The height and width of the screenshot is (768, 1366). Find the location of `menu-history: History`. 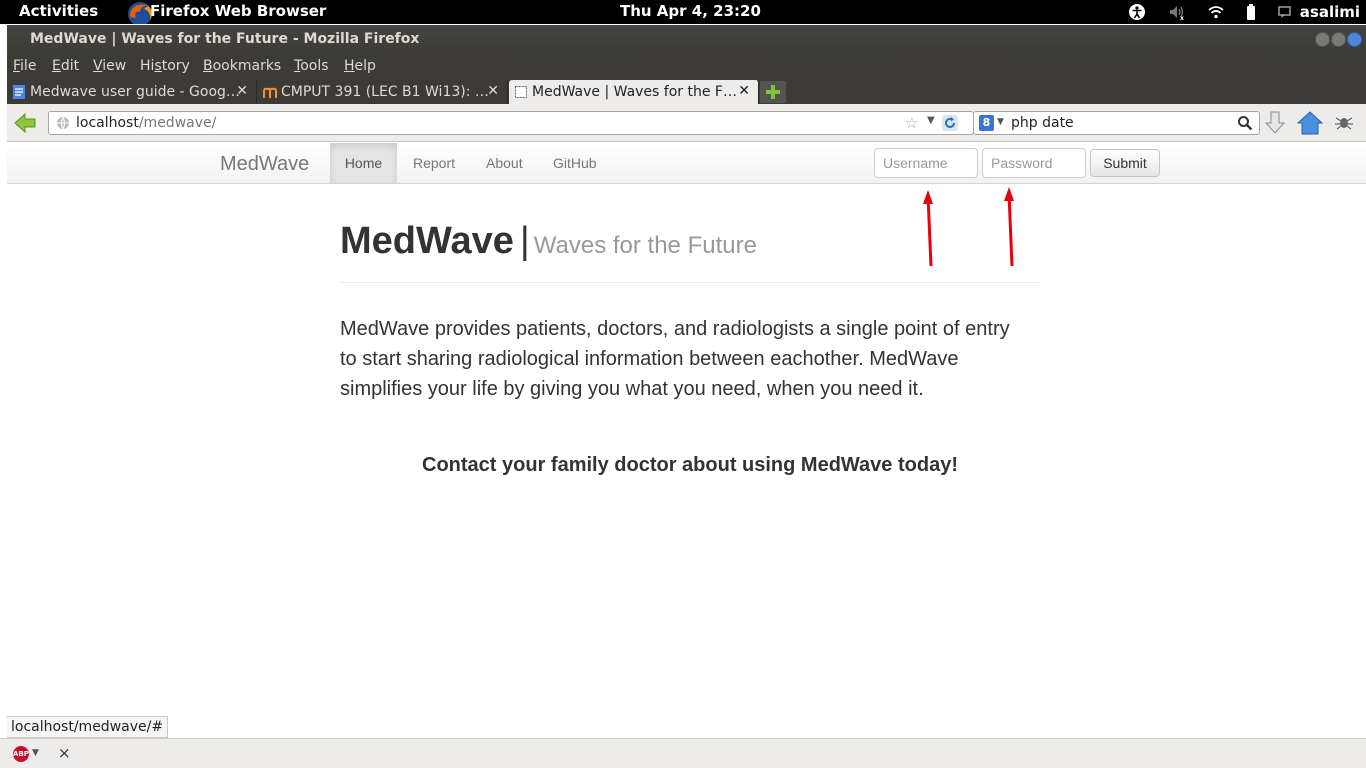

menu-history: History is located at coordinates (165, 66).